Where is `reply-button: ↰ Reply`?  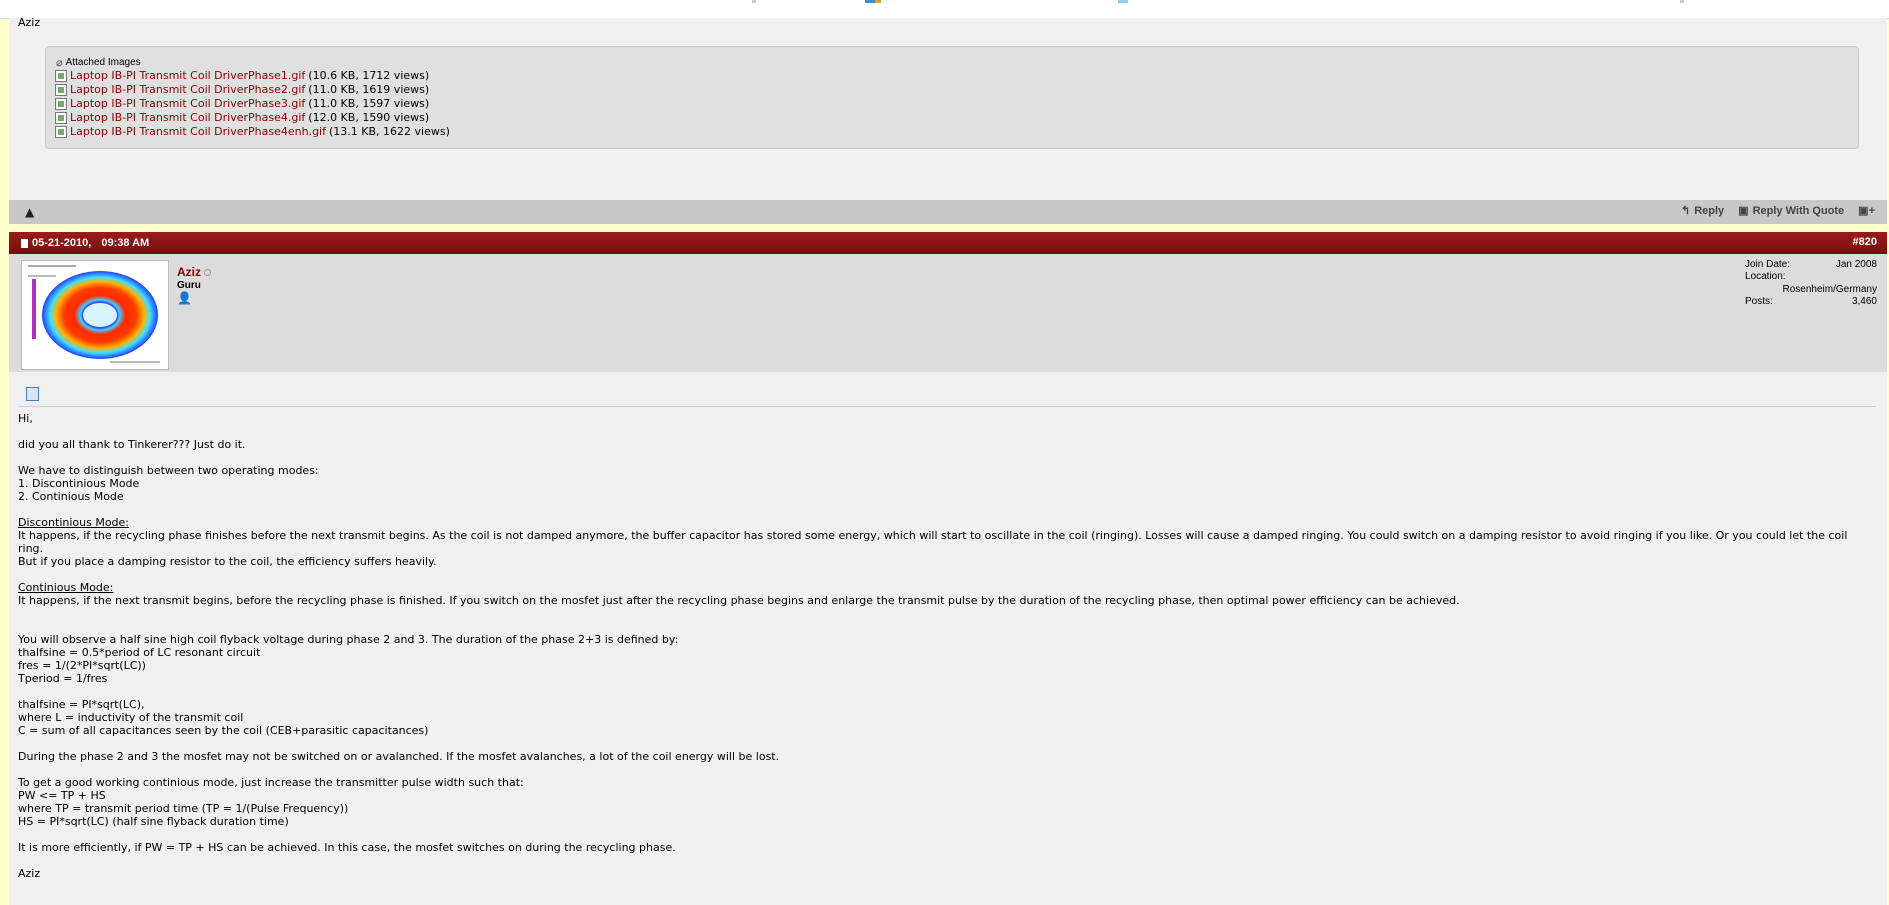
reply-button: ↰ Reply is located at coordinates (1703, 211).